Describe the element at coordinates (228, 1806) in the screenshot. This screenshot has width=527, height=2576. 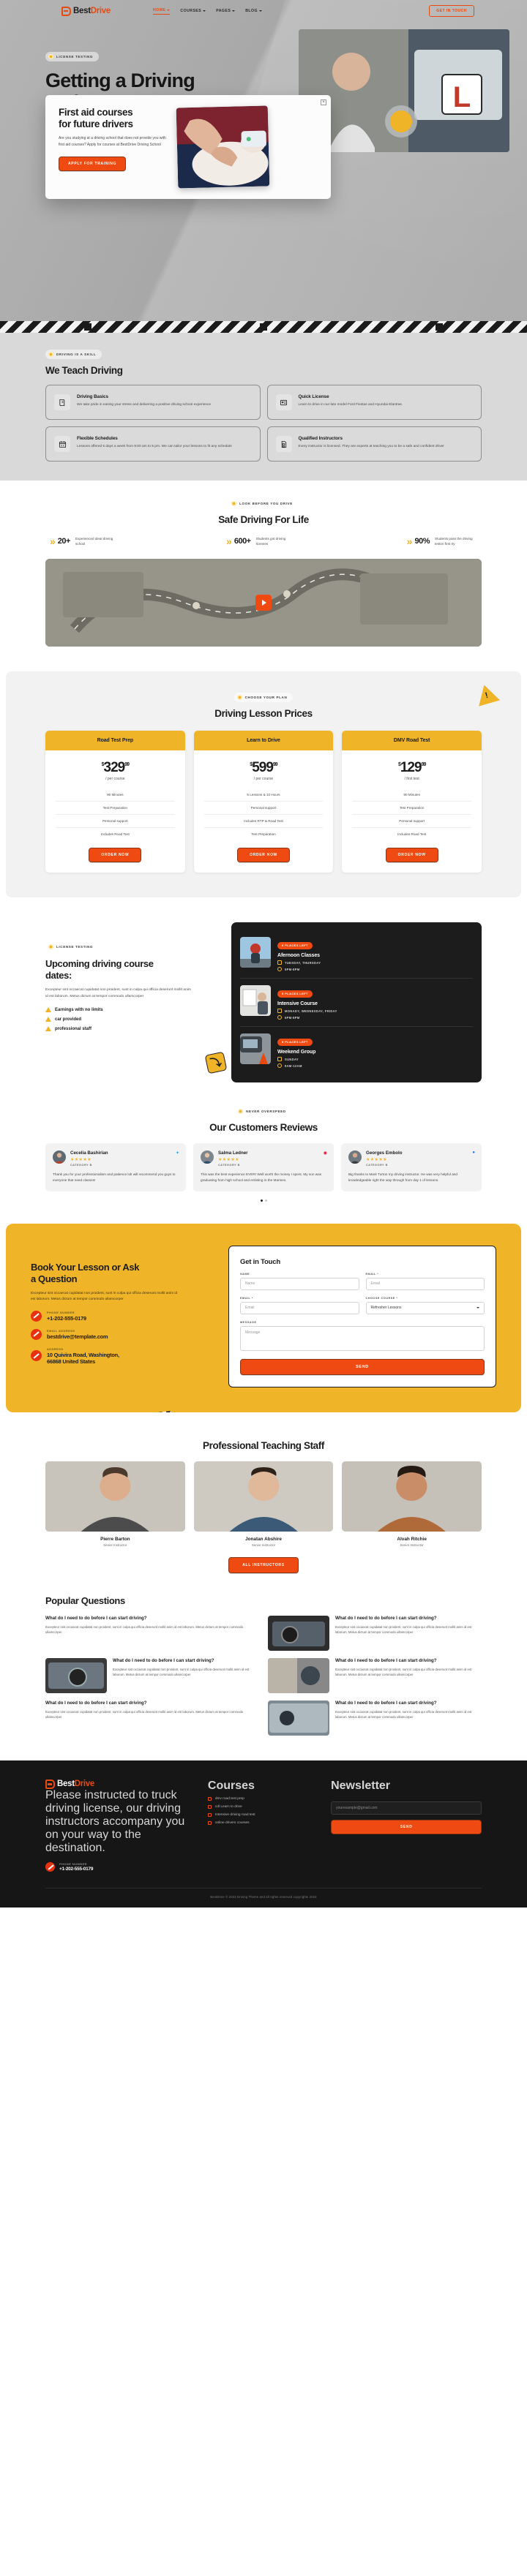
I see `footer-course-label: cdl Learn to drive` at that location.